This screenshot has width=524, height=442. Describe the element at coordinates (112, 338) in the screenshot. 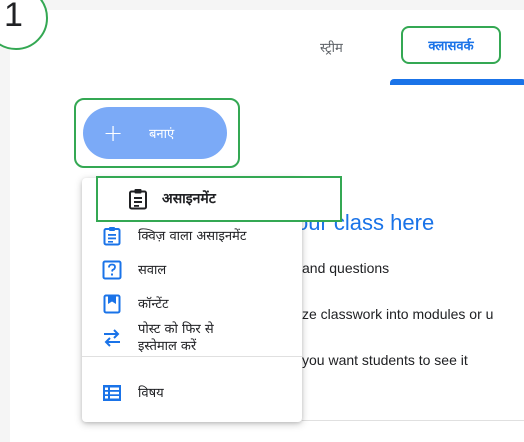

I see `reuse-post-icon` at that location.